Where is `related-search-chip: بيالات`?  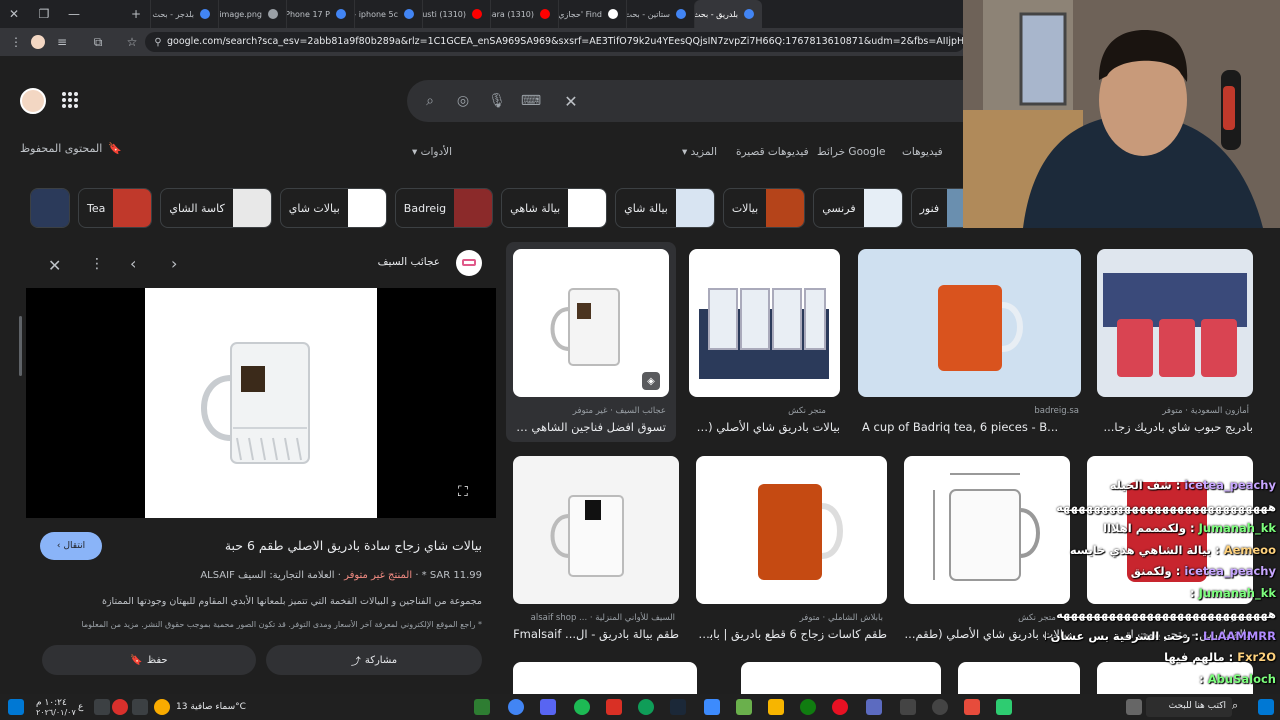 related-search-chip: بيالات is located at coordinates (764, 208).